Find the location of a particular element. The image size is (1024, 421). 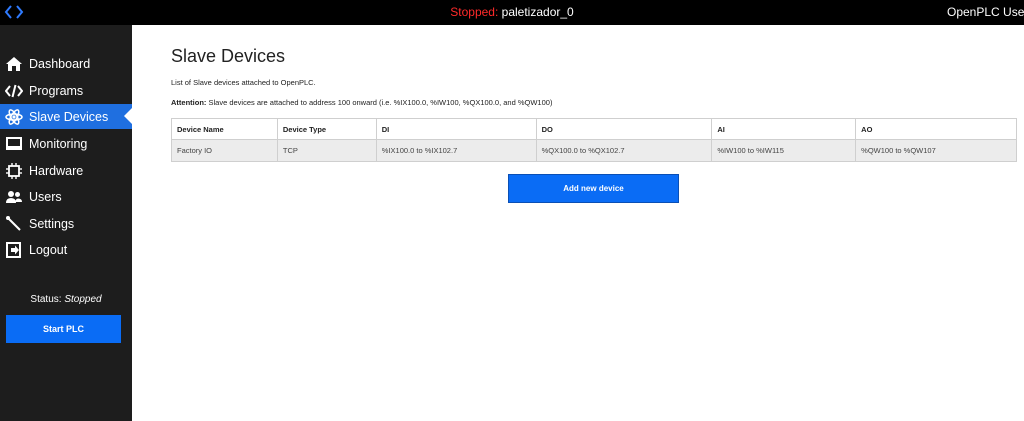

sidebar-item-logout: Logout is located at coordinates (66, 249).